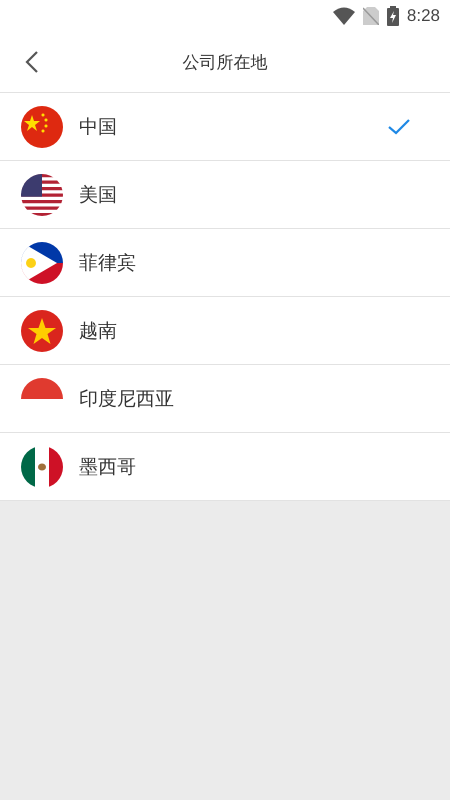  I want to click on back-icon, so click(32, 62).